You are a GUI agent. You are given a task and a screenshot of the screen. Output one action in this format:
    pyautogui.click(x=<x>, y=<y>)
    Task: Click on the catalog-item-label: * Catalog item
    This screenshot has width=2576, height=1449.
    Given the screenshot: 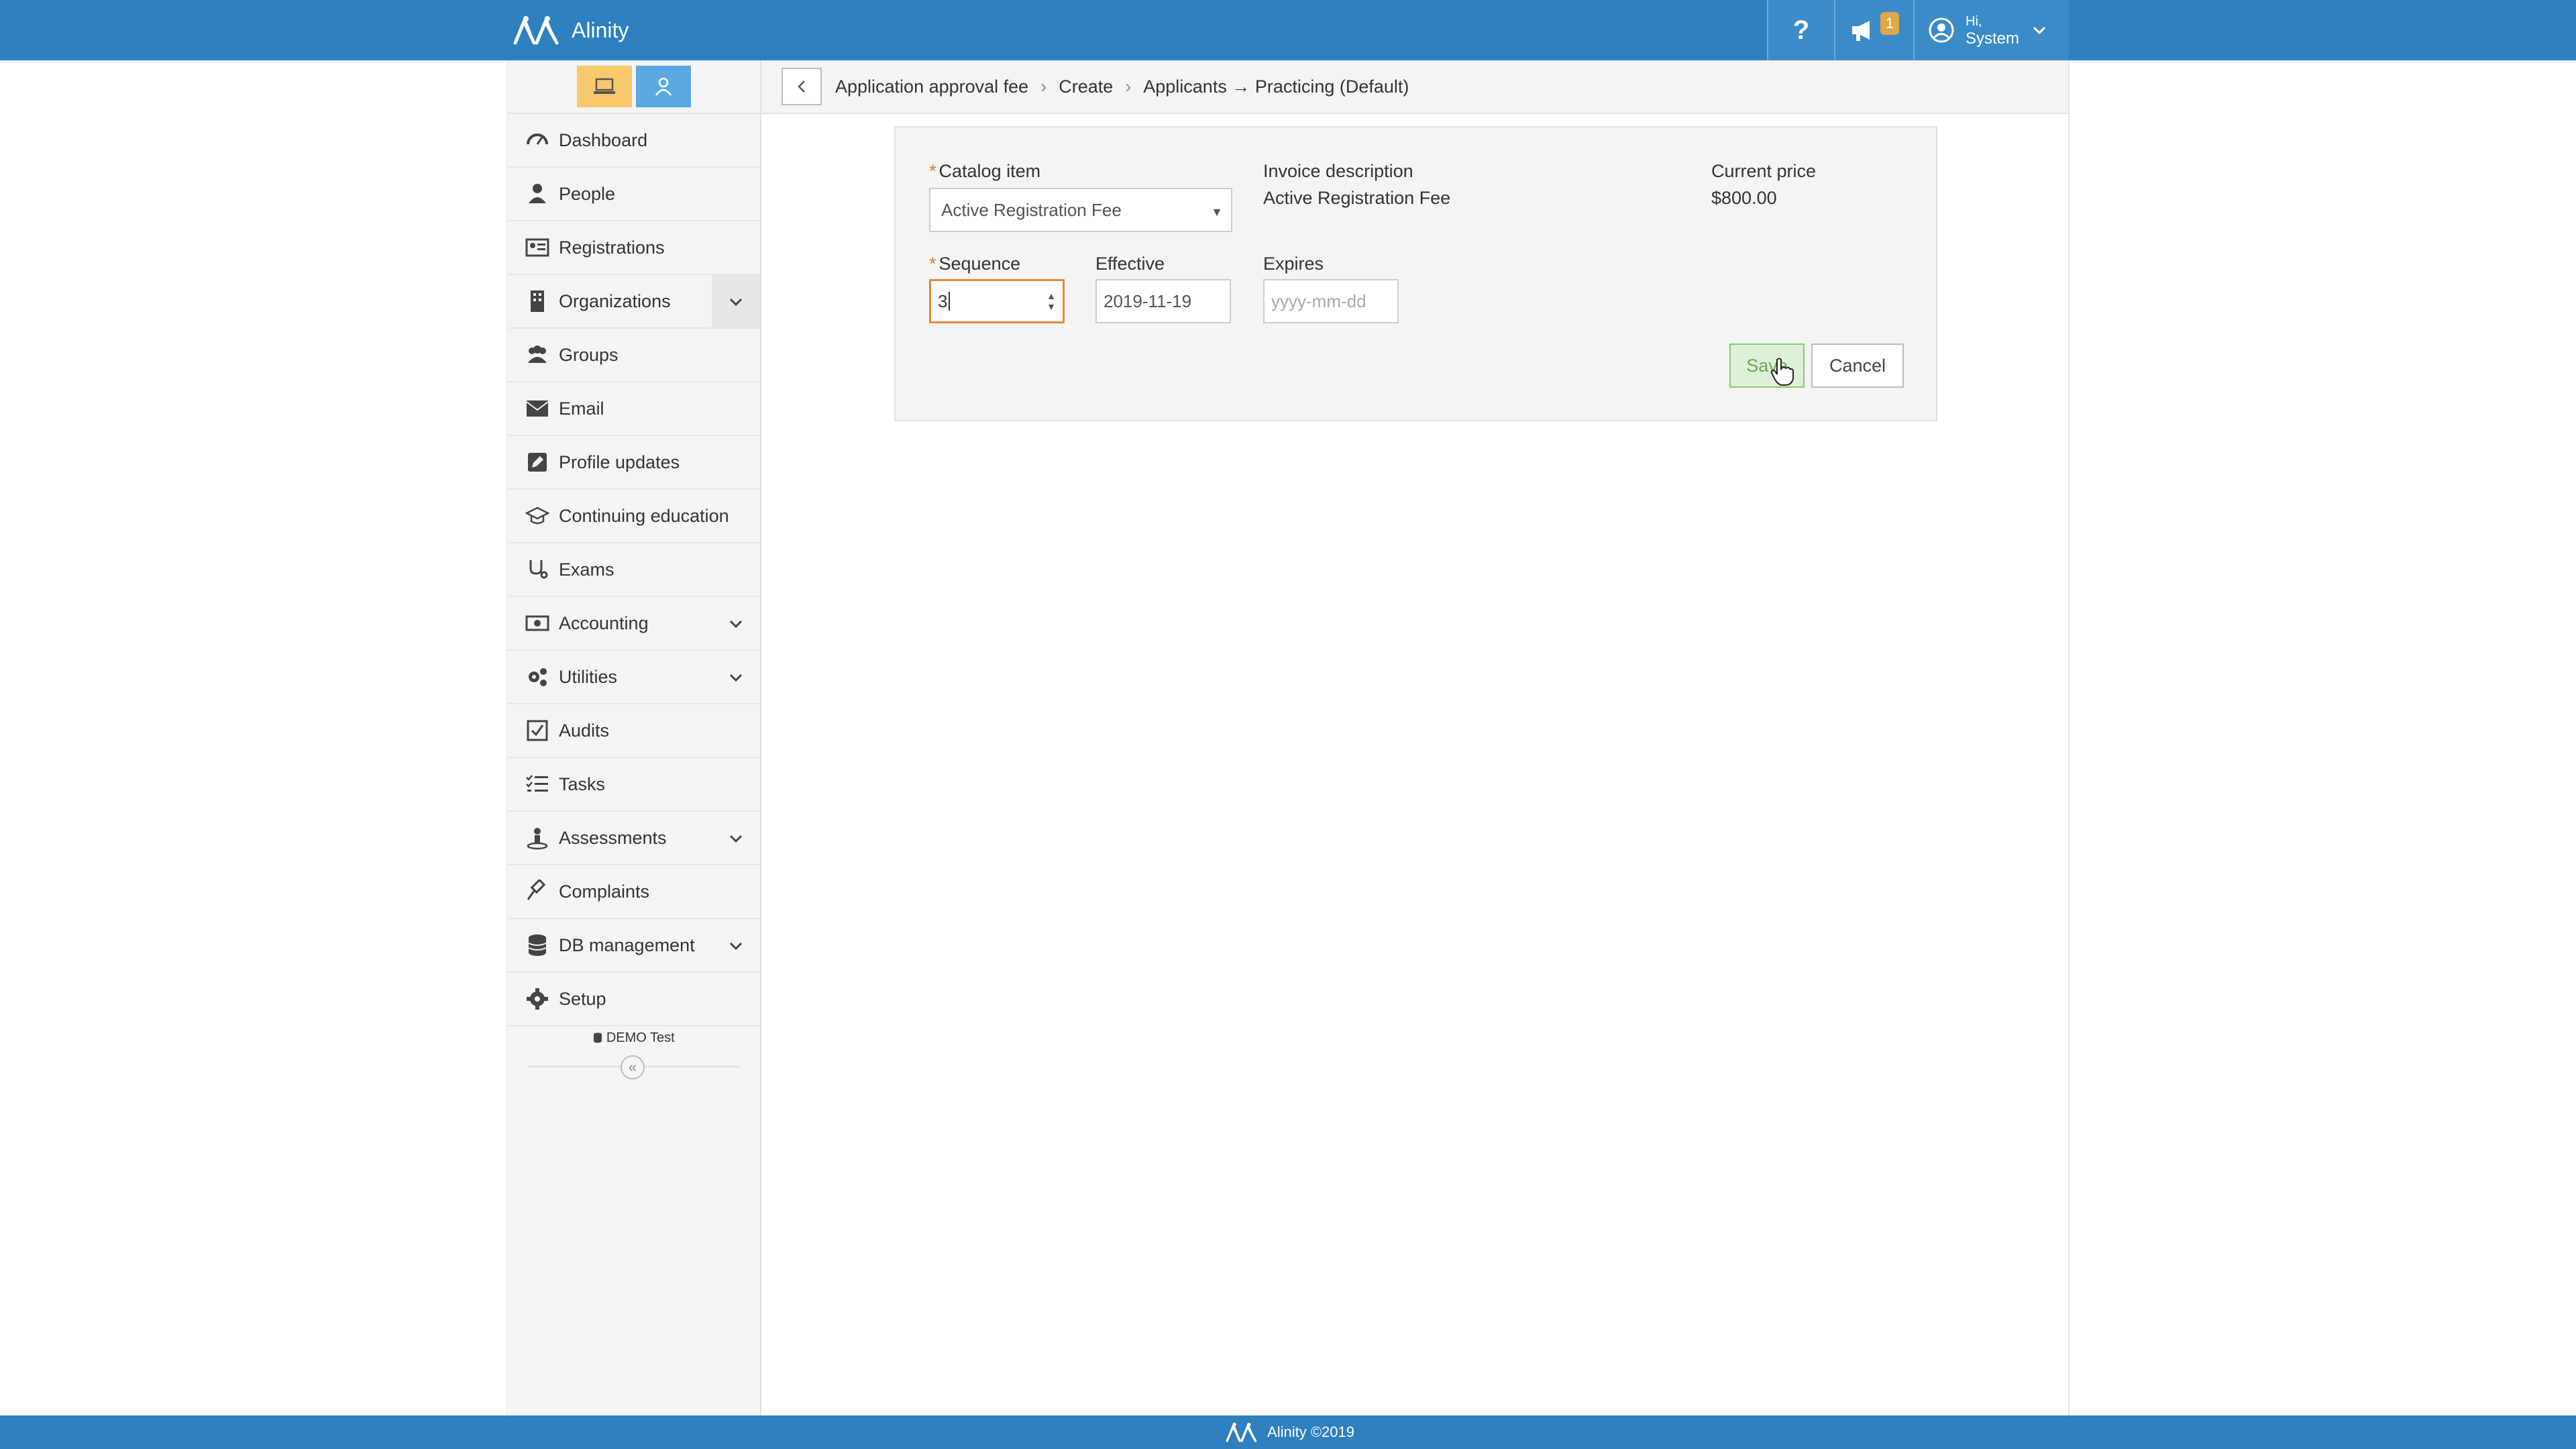 What is the action you would take?
    pyautogui.click(x=985, y=171)
    